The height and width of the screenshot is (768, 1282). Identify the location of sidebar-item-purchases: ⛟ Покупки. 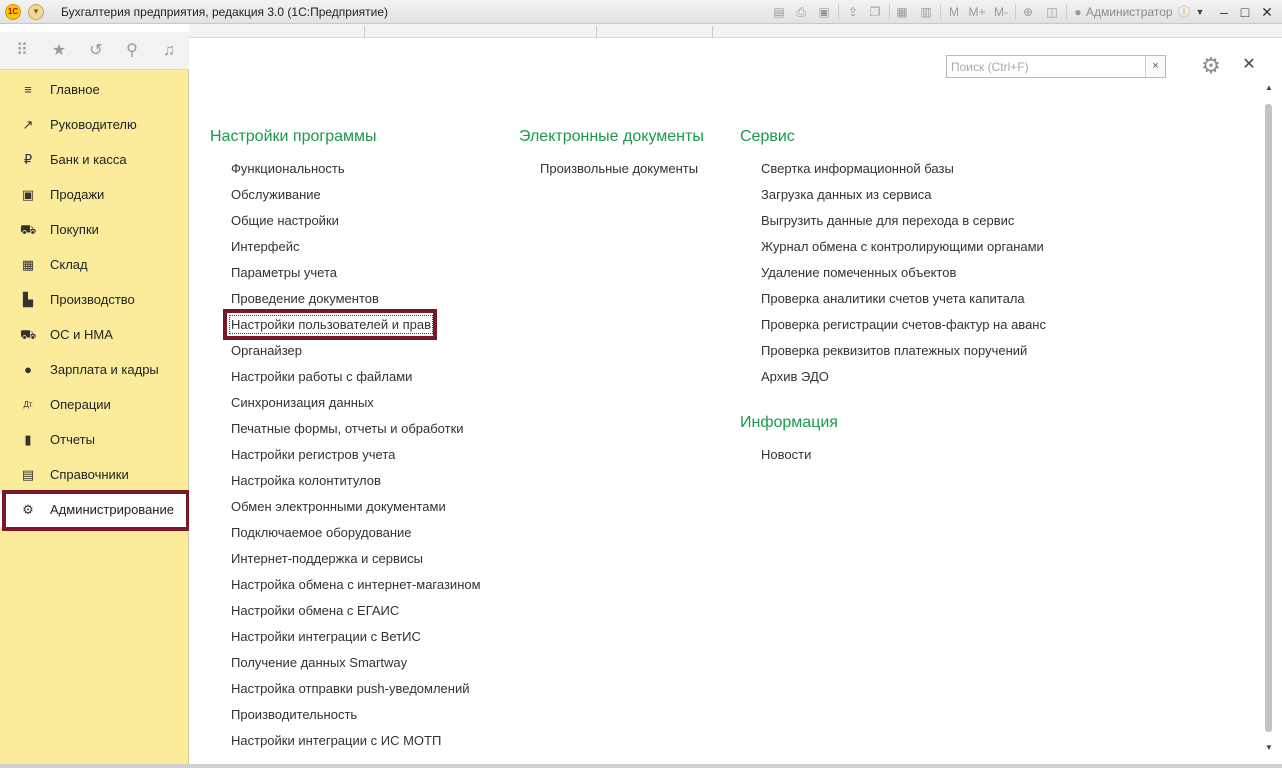
(94, 229).